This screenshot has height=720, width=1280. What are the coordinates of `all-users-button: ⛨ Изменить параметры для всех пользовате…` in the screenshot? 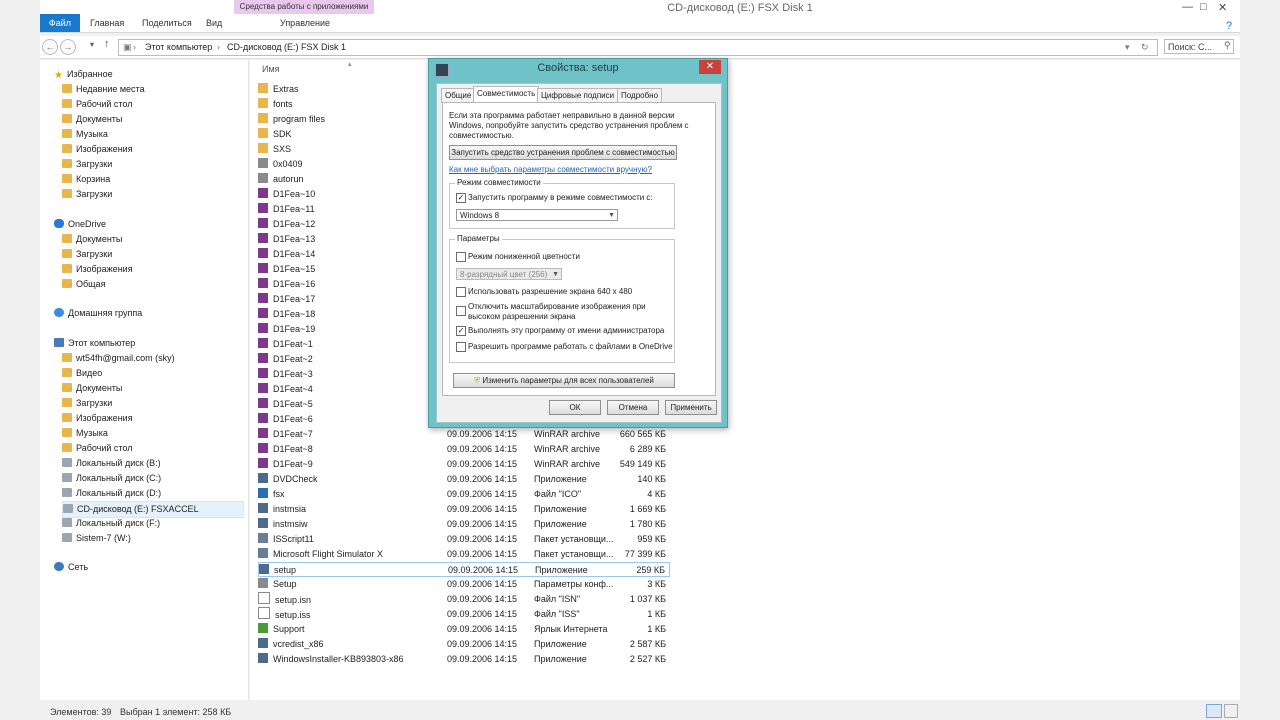 It's located at (564, 380).